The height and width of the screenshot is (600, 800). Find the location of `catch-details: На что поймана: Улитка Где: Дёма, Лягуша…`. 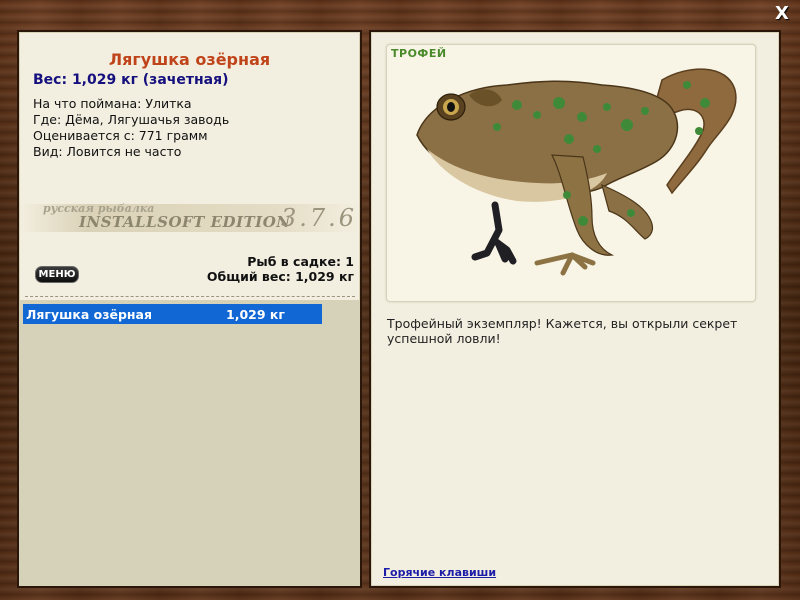

catch-details: На что поймана: Улитка Где: Дёма, Лягуша… is located at coordinates (131, 128).